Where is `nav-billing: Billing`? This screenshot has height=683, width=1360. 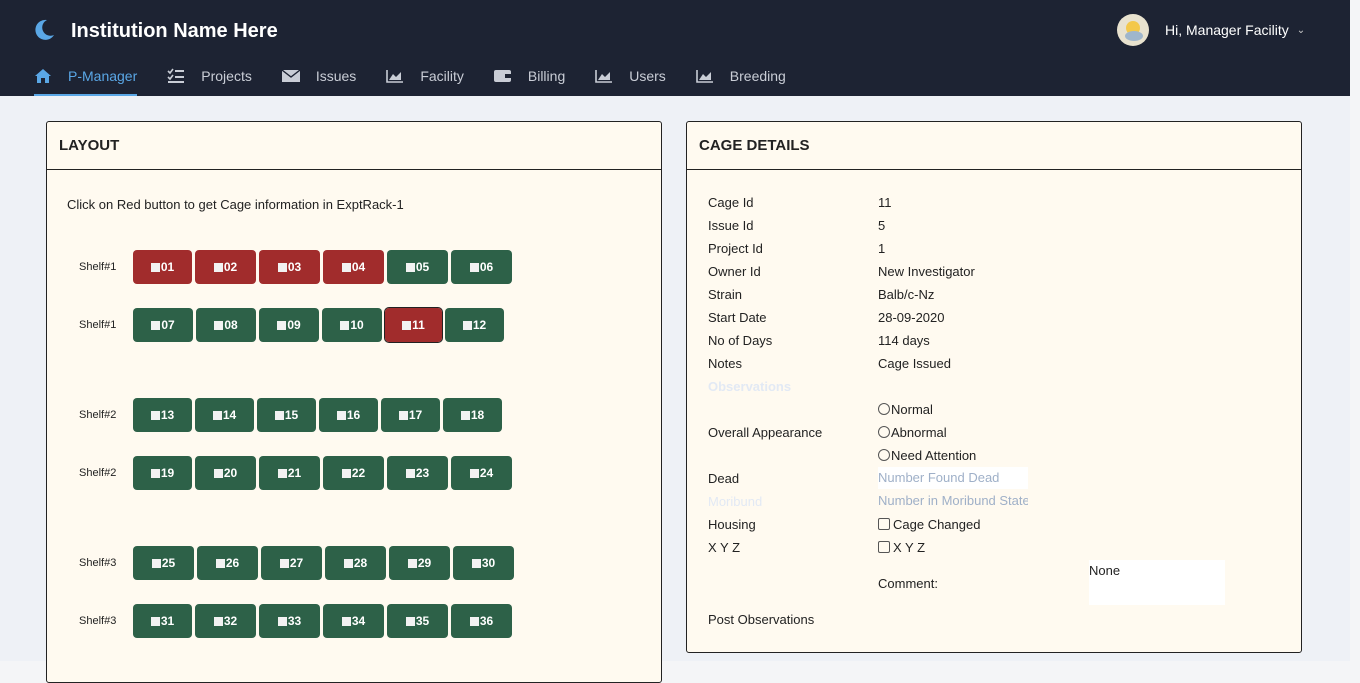 nav-billing: Billing is located at coordinates (529, 76).